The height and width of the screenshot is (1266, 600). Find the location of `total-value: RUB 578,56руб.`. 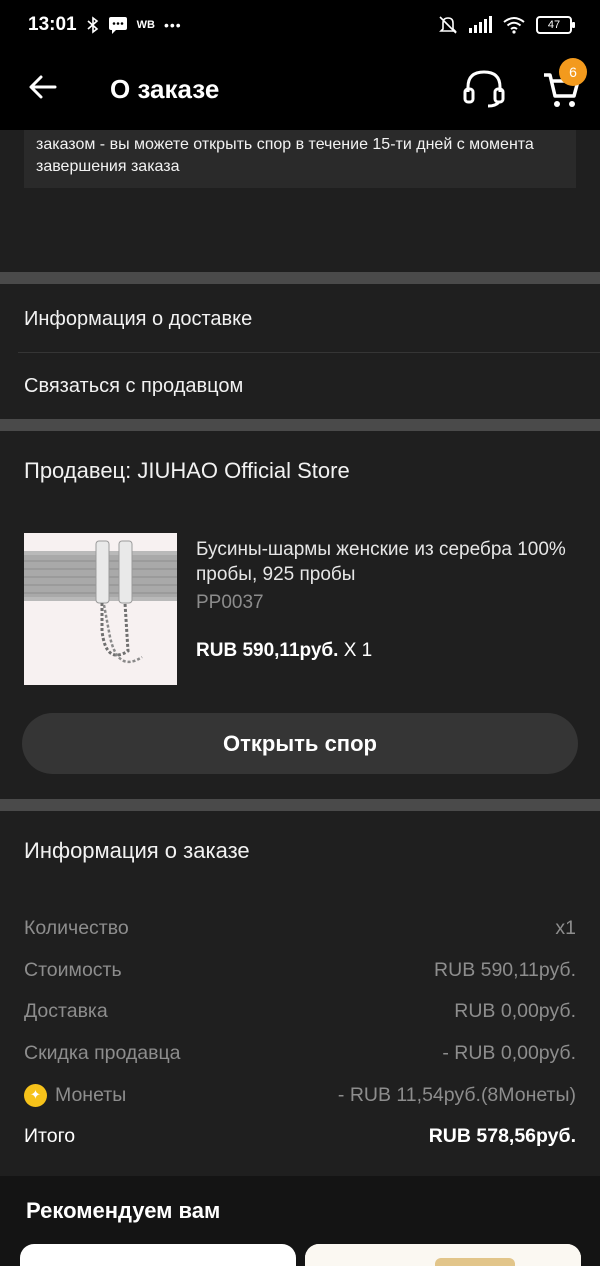

total-value: RUB 578,56руб. is located at coordinates (502, 1135).